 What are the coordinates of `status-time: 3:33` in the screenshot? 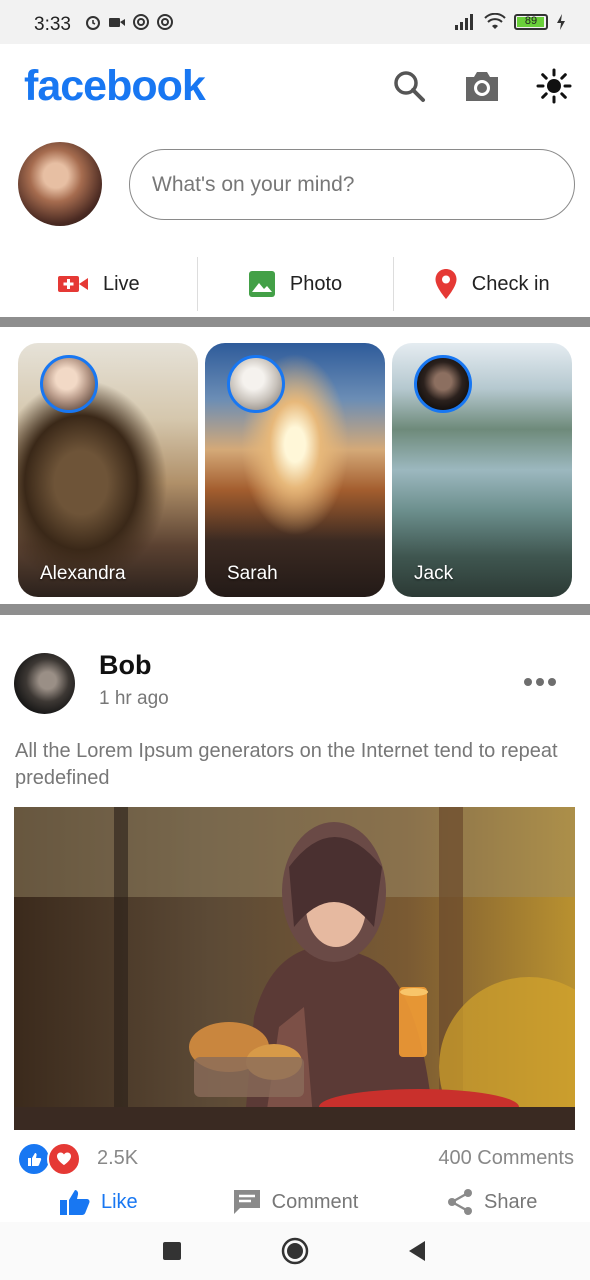 It's located at (52, 24).